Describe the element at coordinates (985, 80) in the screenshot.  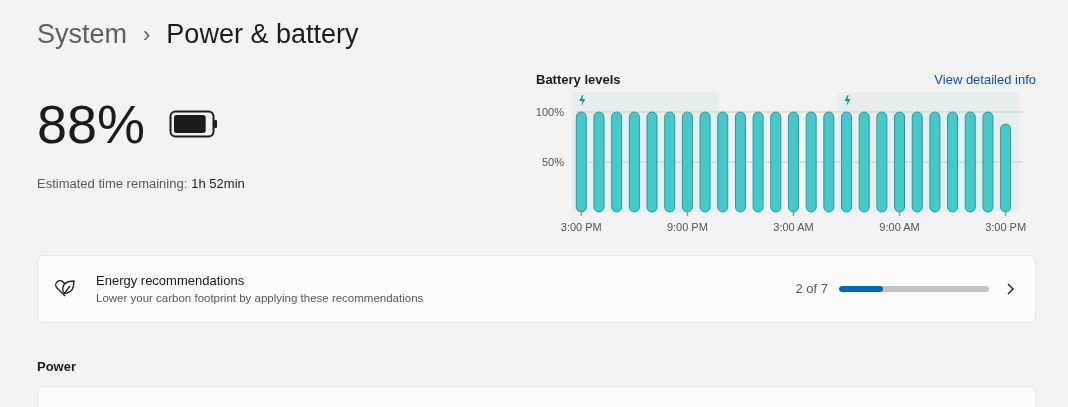
I see `view-detailed-info-link: View detailed info` at that location.